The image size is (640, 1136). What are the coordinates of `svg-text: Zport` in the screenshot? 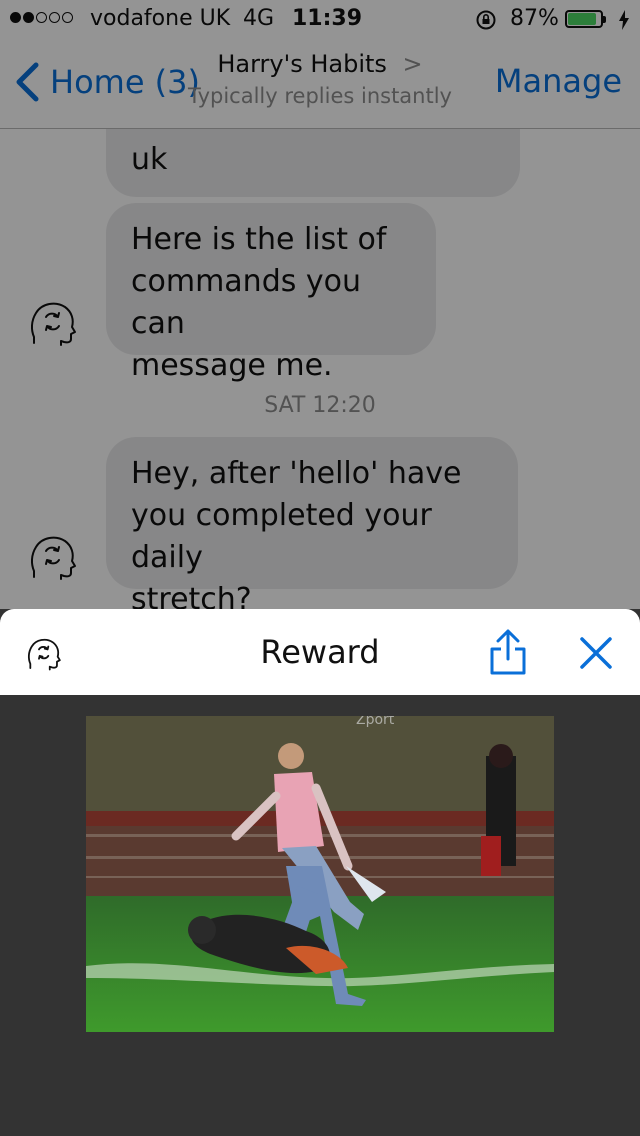 It's located at (375, 722).